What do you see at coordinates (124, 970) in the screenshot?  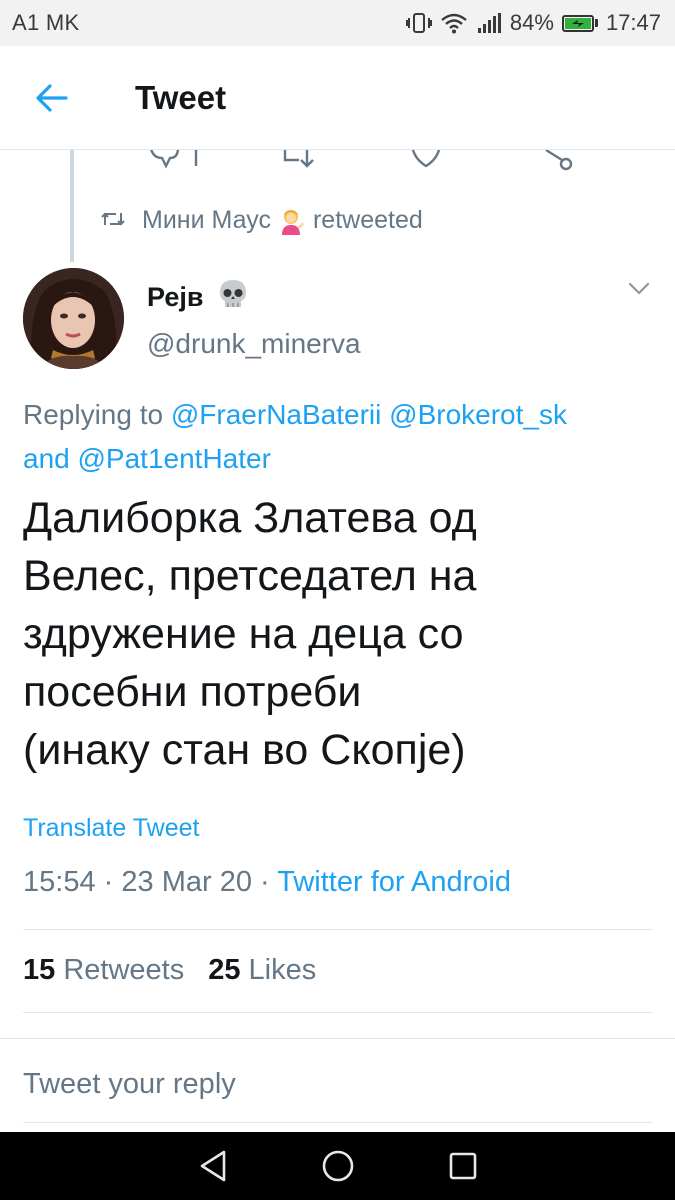 I see `retweets-label: Retweets` at bounding box center [124, 970].